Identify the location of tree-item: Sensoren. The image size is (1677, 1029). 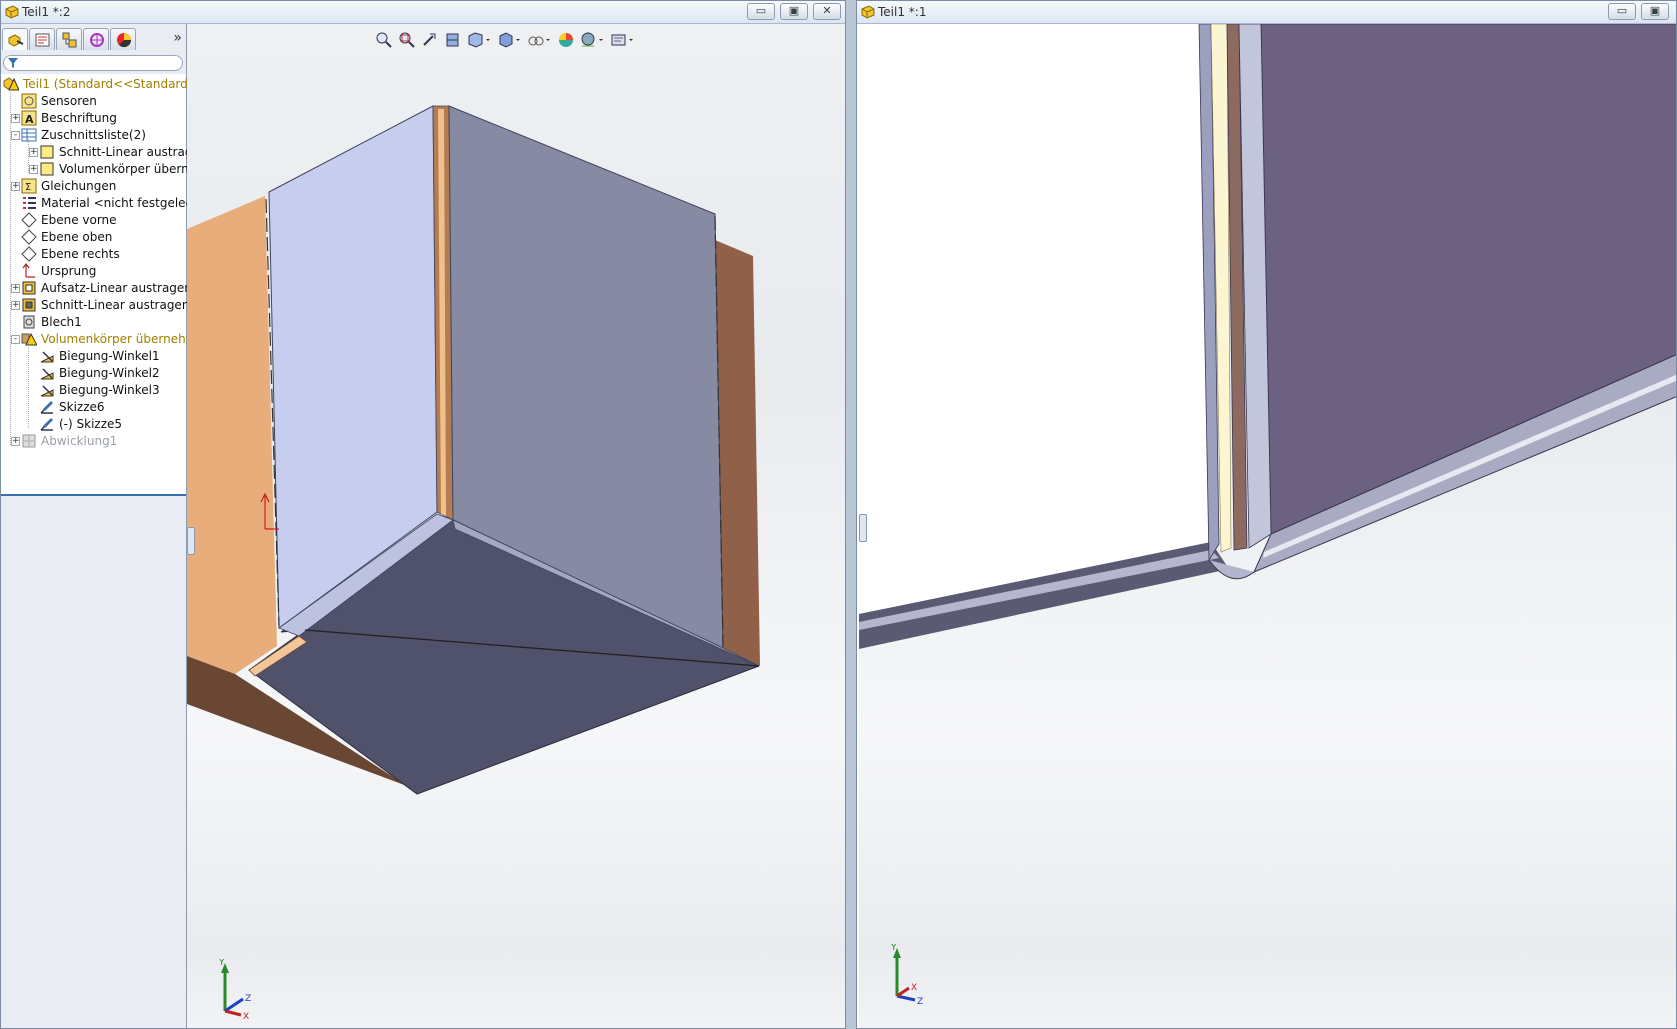
(93, 101).